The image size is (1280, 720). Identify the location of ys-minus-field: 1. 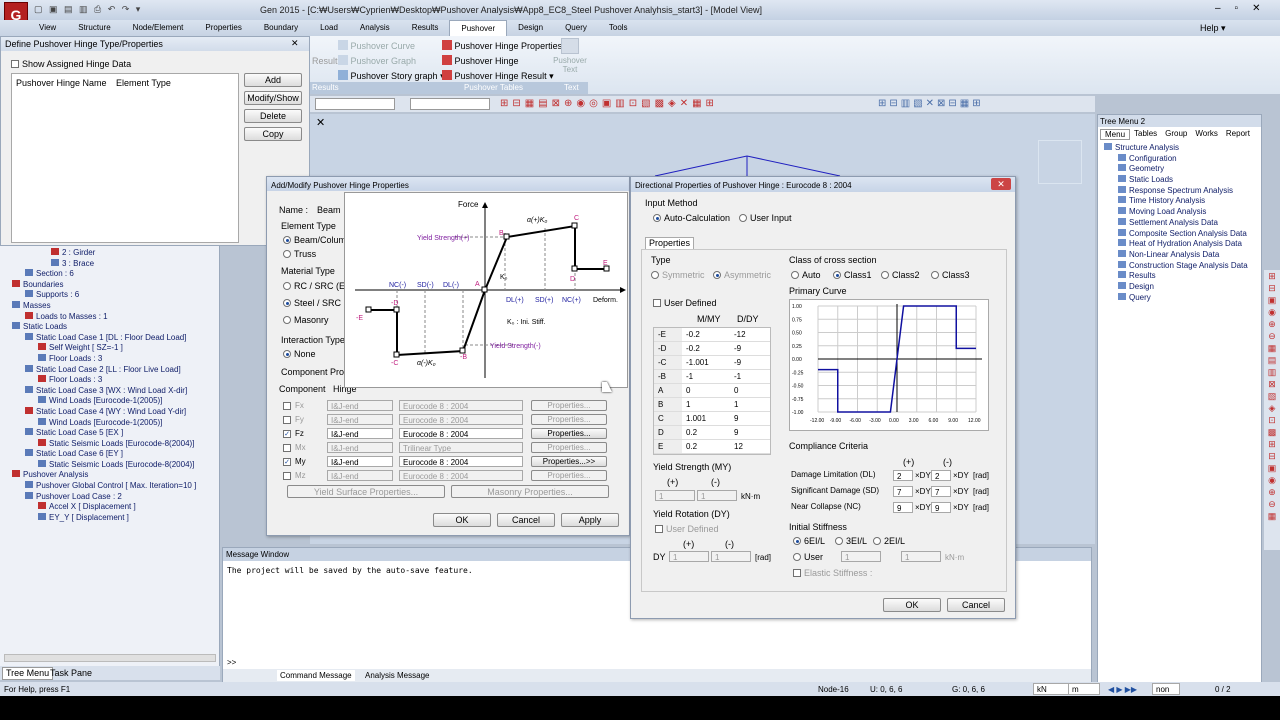
(717, 495).